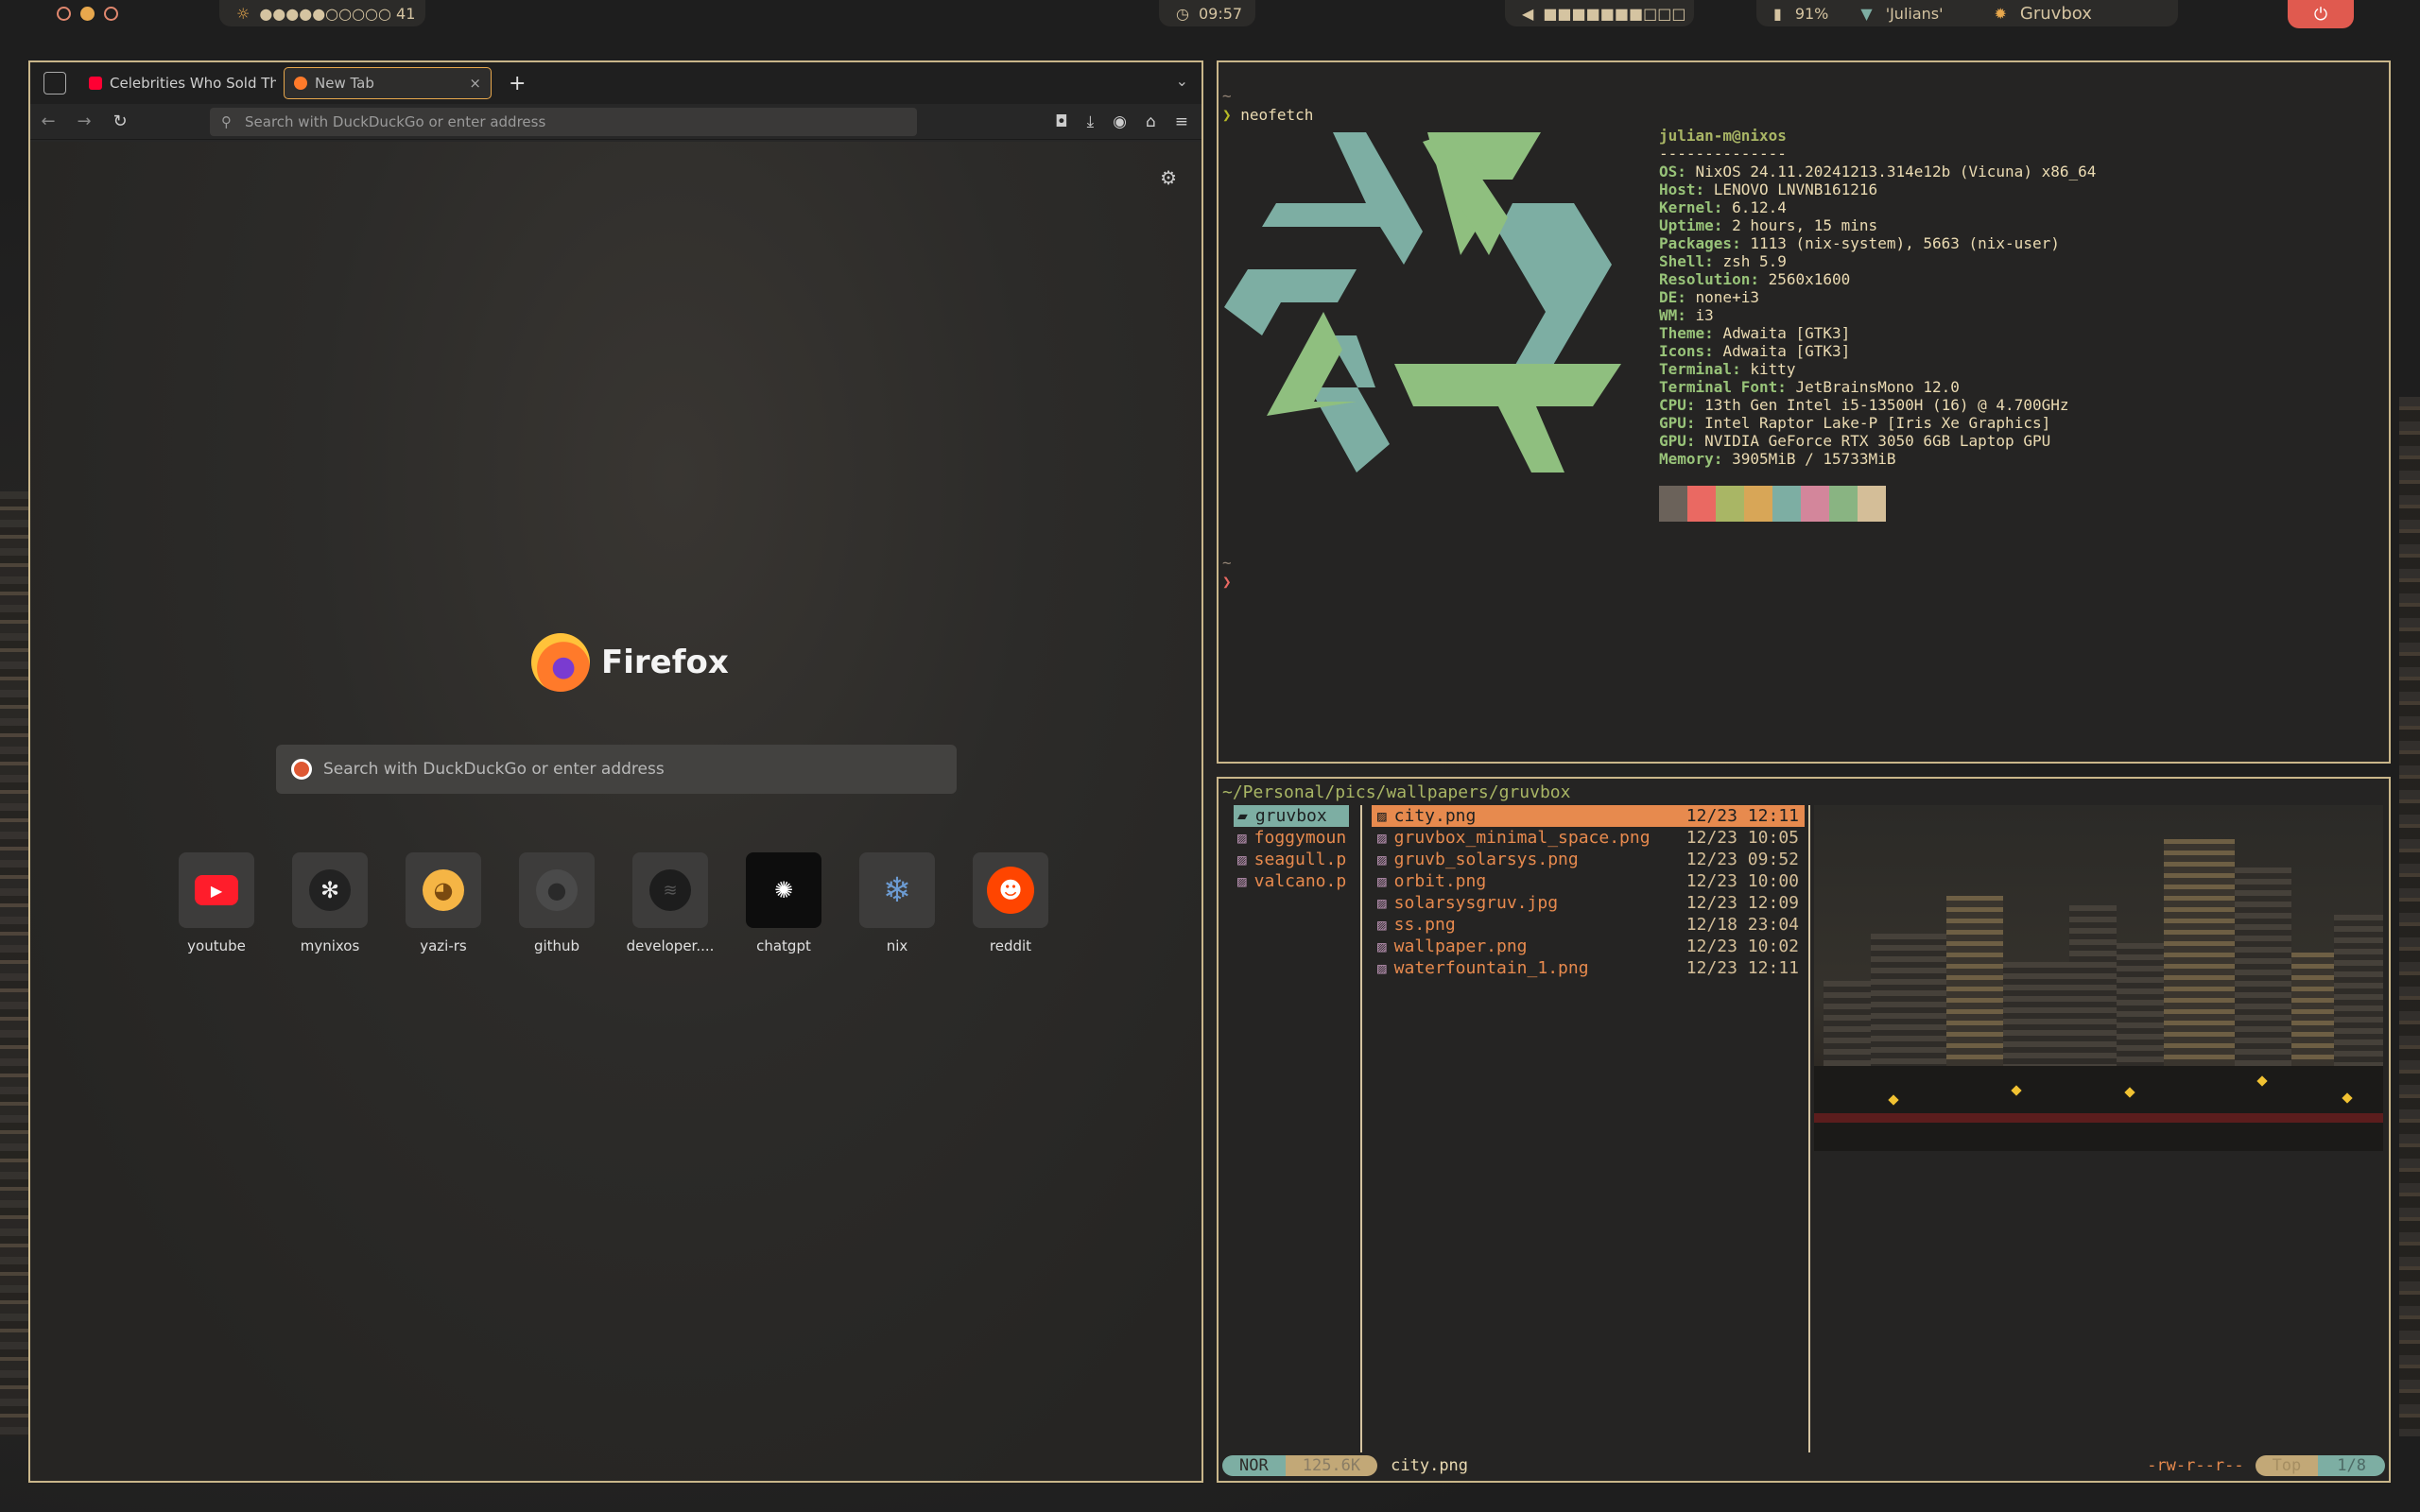  Describe the element at coordinates (1742, 838) in the screenshot. I see `file-date: 12/23 10:05` at that location.